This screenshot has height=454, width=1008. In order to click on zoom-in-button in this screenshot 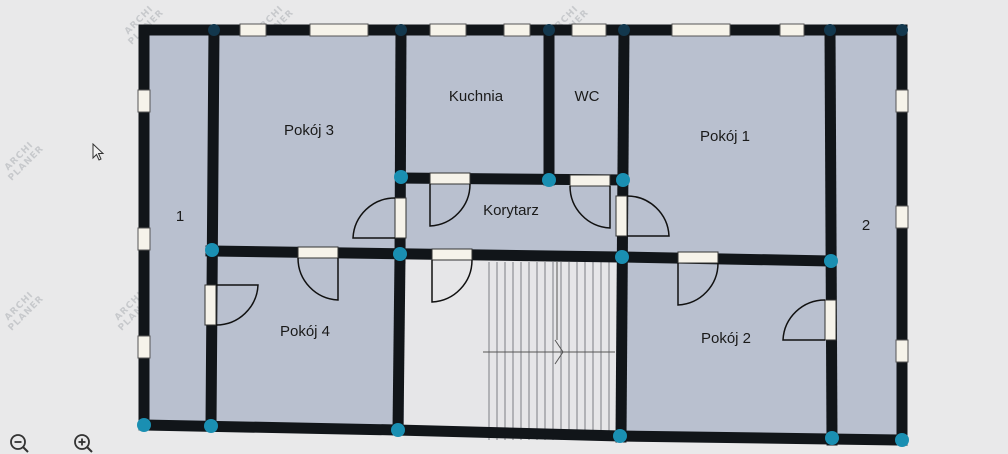, I will do `click(83, 443)`.